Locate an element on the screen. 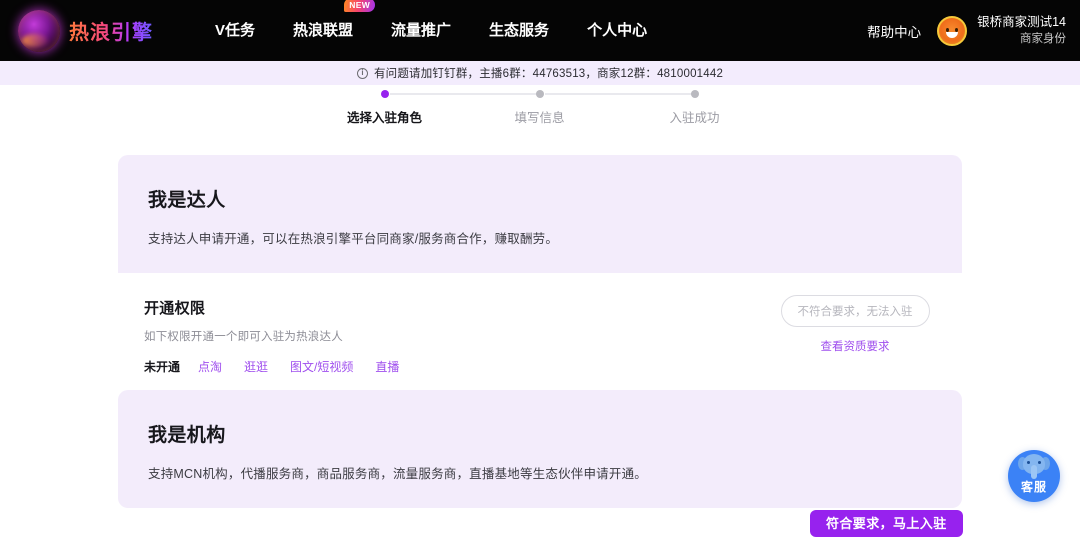 This screenshot has width=1080, height=558. permission-tag-diantao: 点淘 is located at coordinates (210, 366).